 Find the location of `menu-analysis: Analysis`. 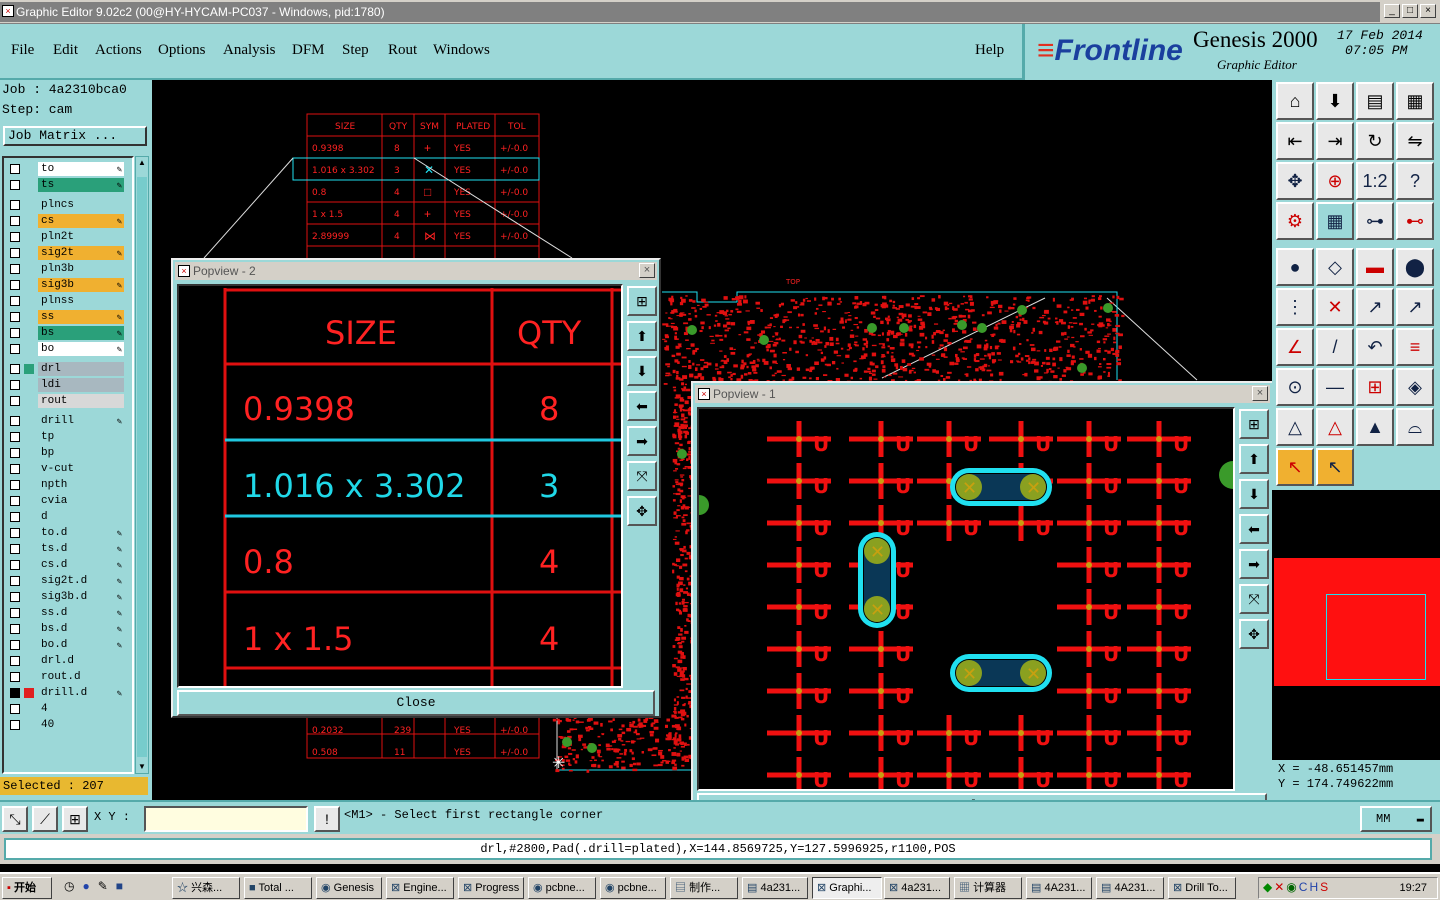

menu-analysis: Analysis is located at coordinates (249, 50).